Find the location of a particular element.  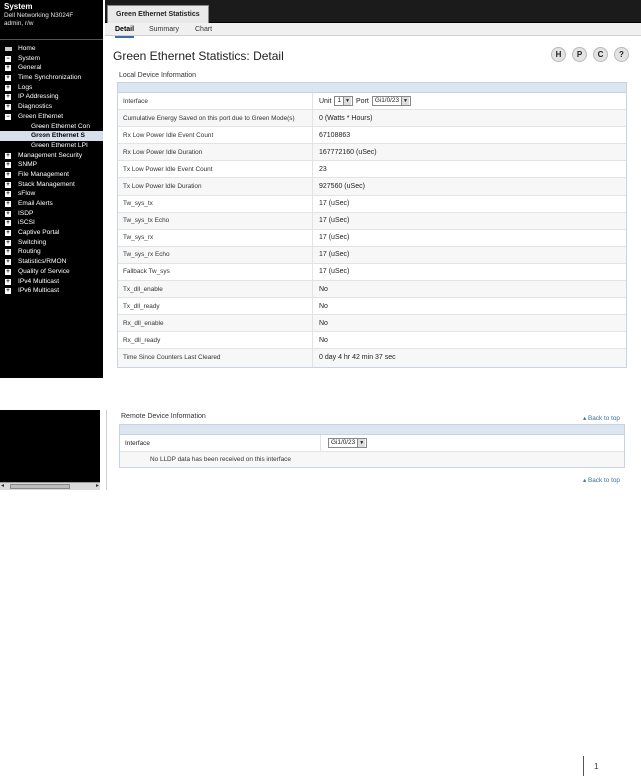

sidebar-item-email-alerts: + Email Alerts is located at coordinates (51, 204).